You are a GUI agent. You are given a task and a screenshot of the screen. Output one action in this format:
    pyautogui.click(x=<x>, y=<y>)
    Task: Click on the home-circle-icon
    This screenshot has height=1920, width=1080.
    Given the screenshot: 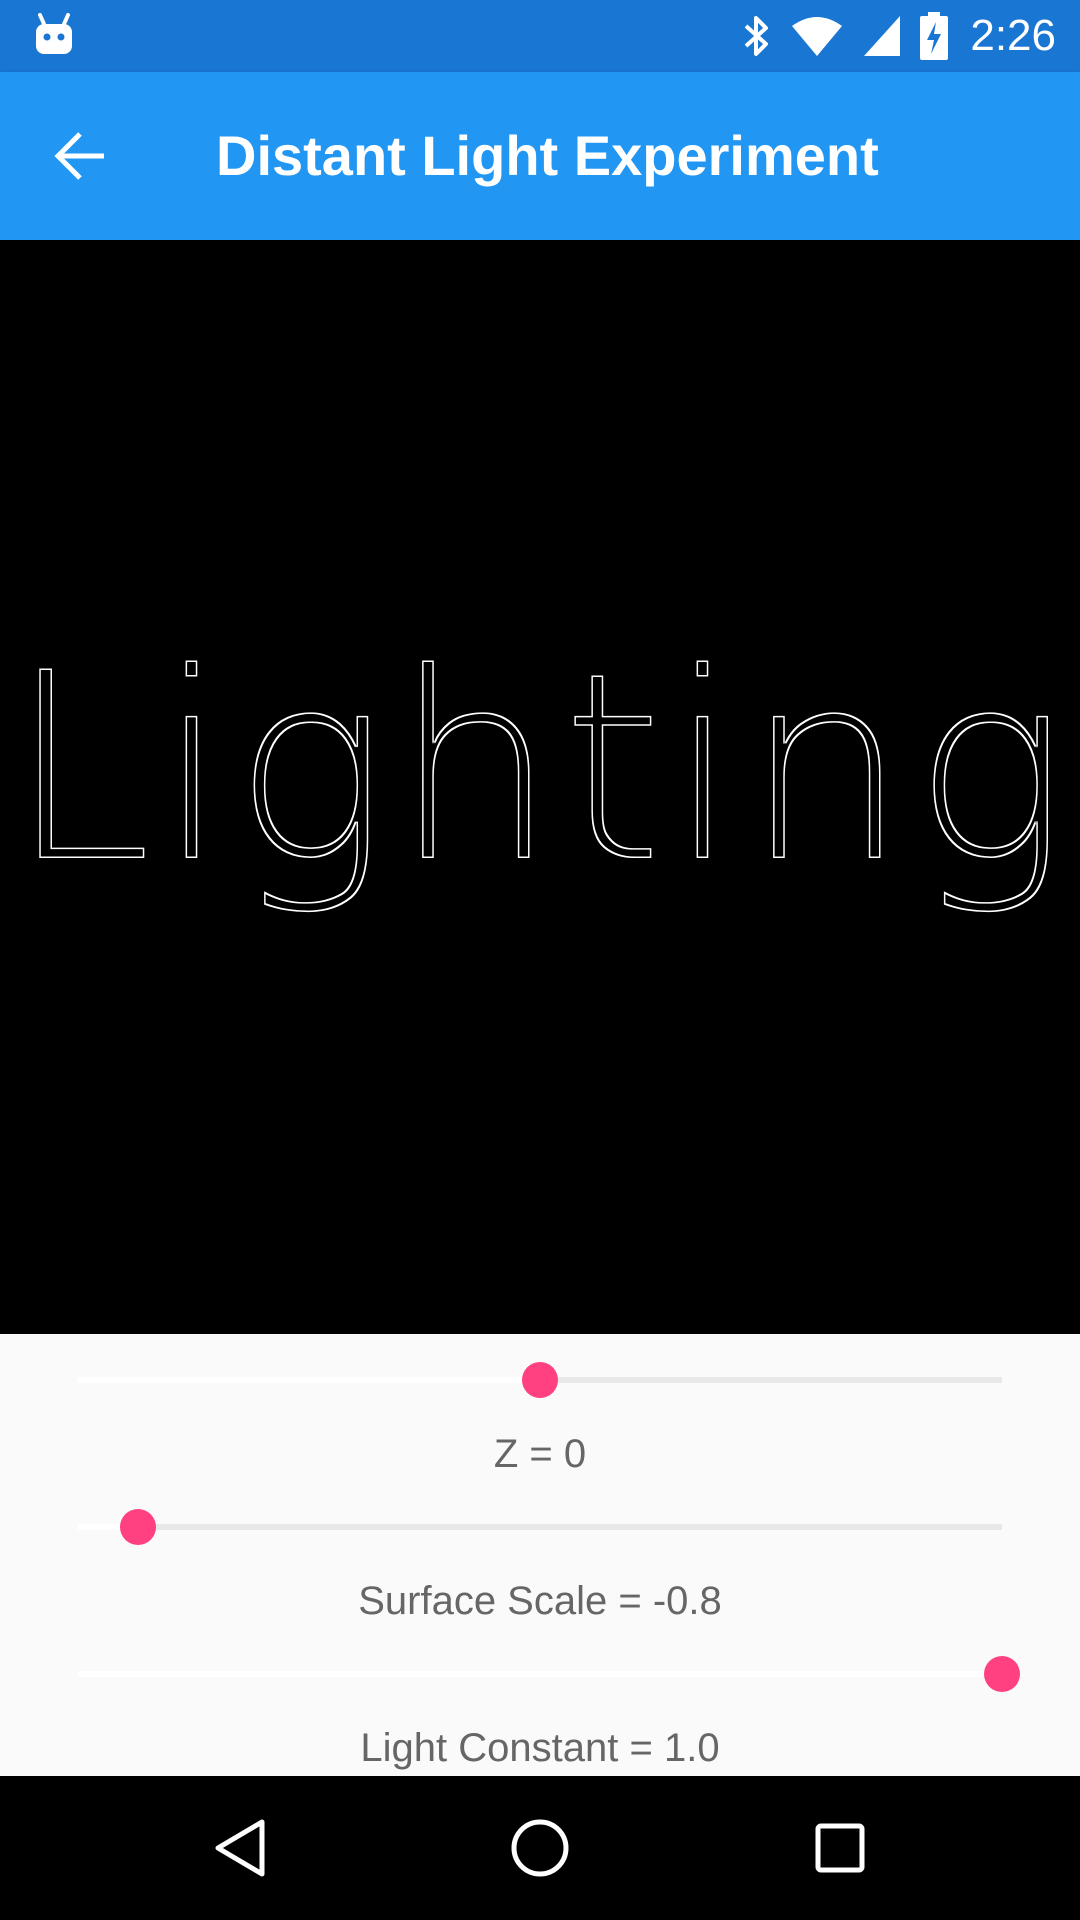 What is the action you would take?
    pyautogui.click(x=540, y=1848)
    